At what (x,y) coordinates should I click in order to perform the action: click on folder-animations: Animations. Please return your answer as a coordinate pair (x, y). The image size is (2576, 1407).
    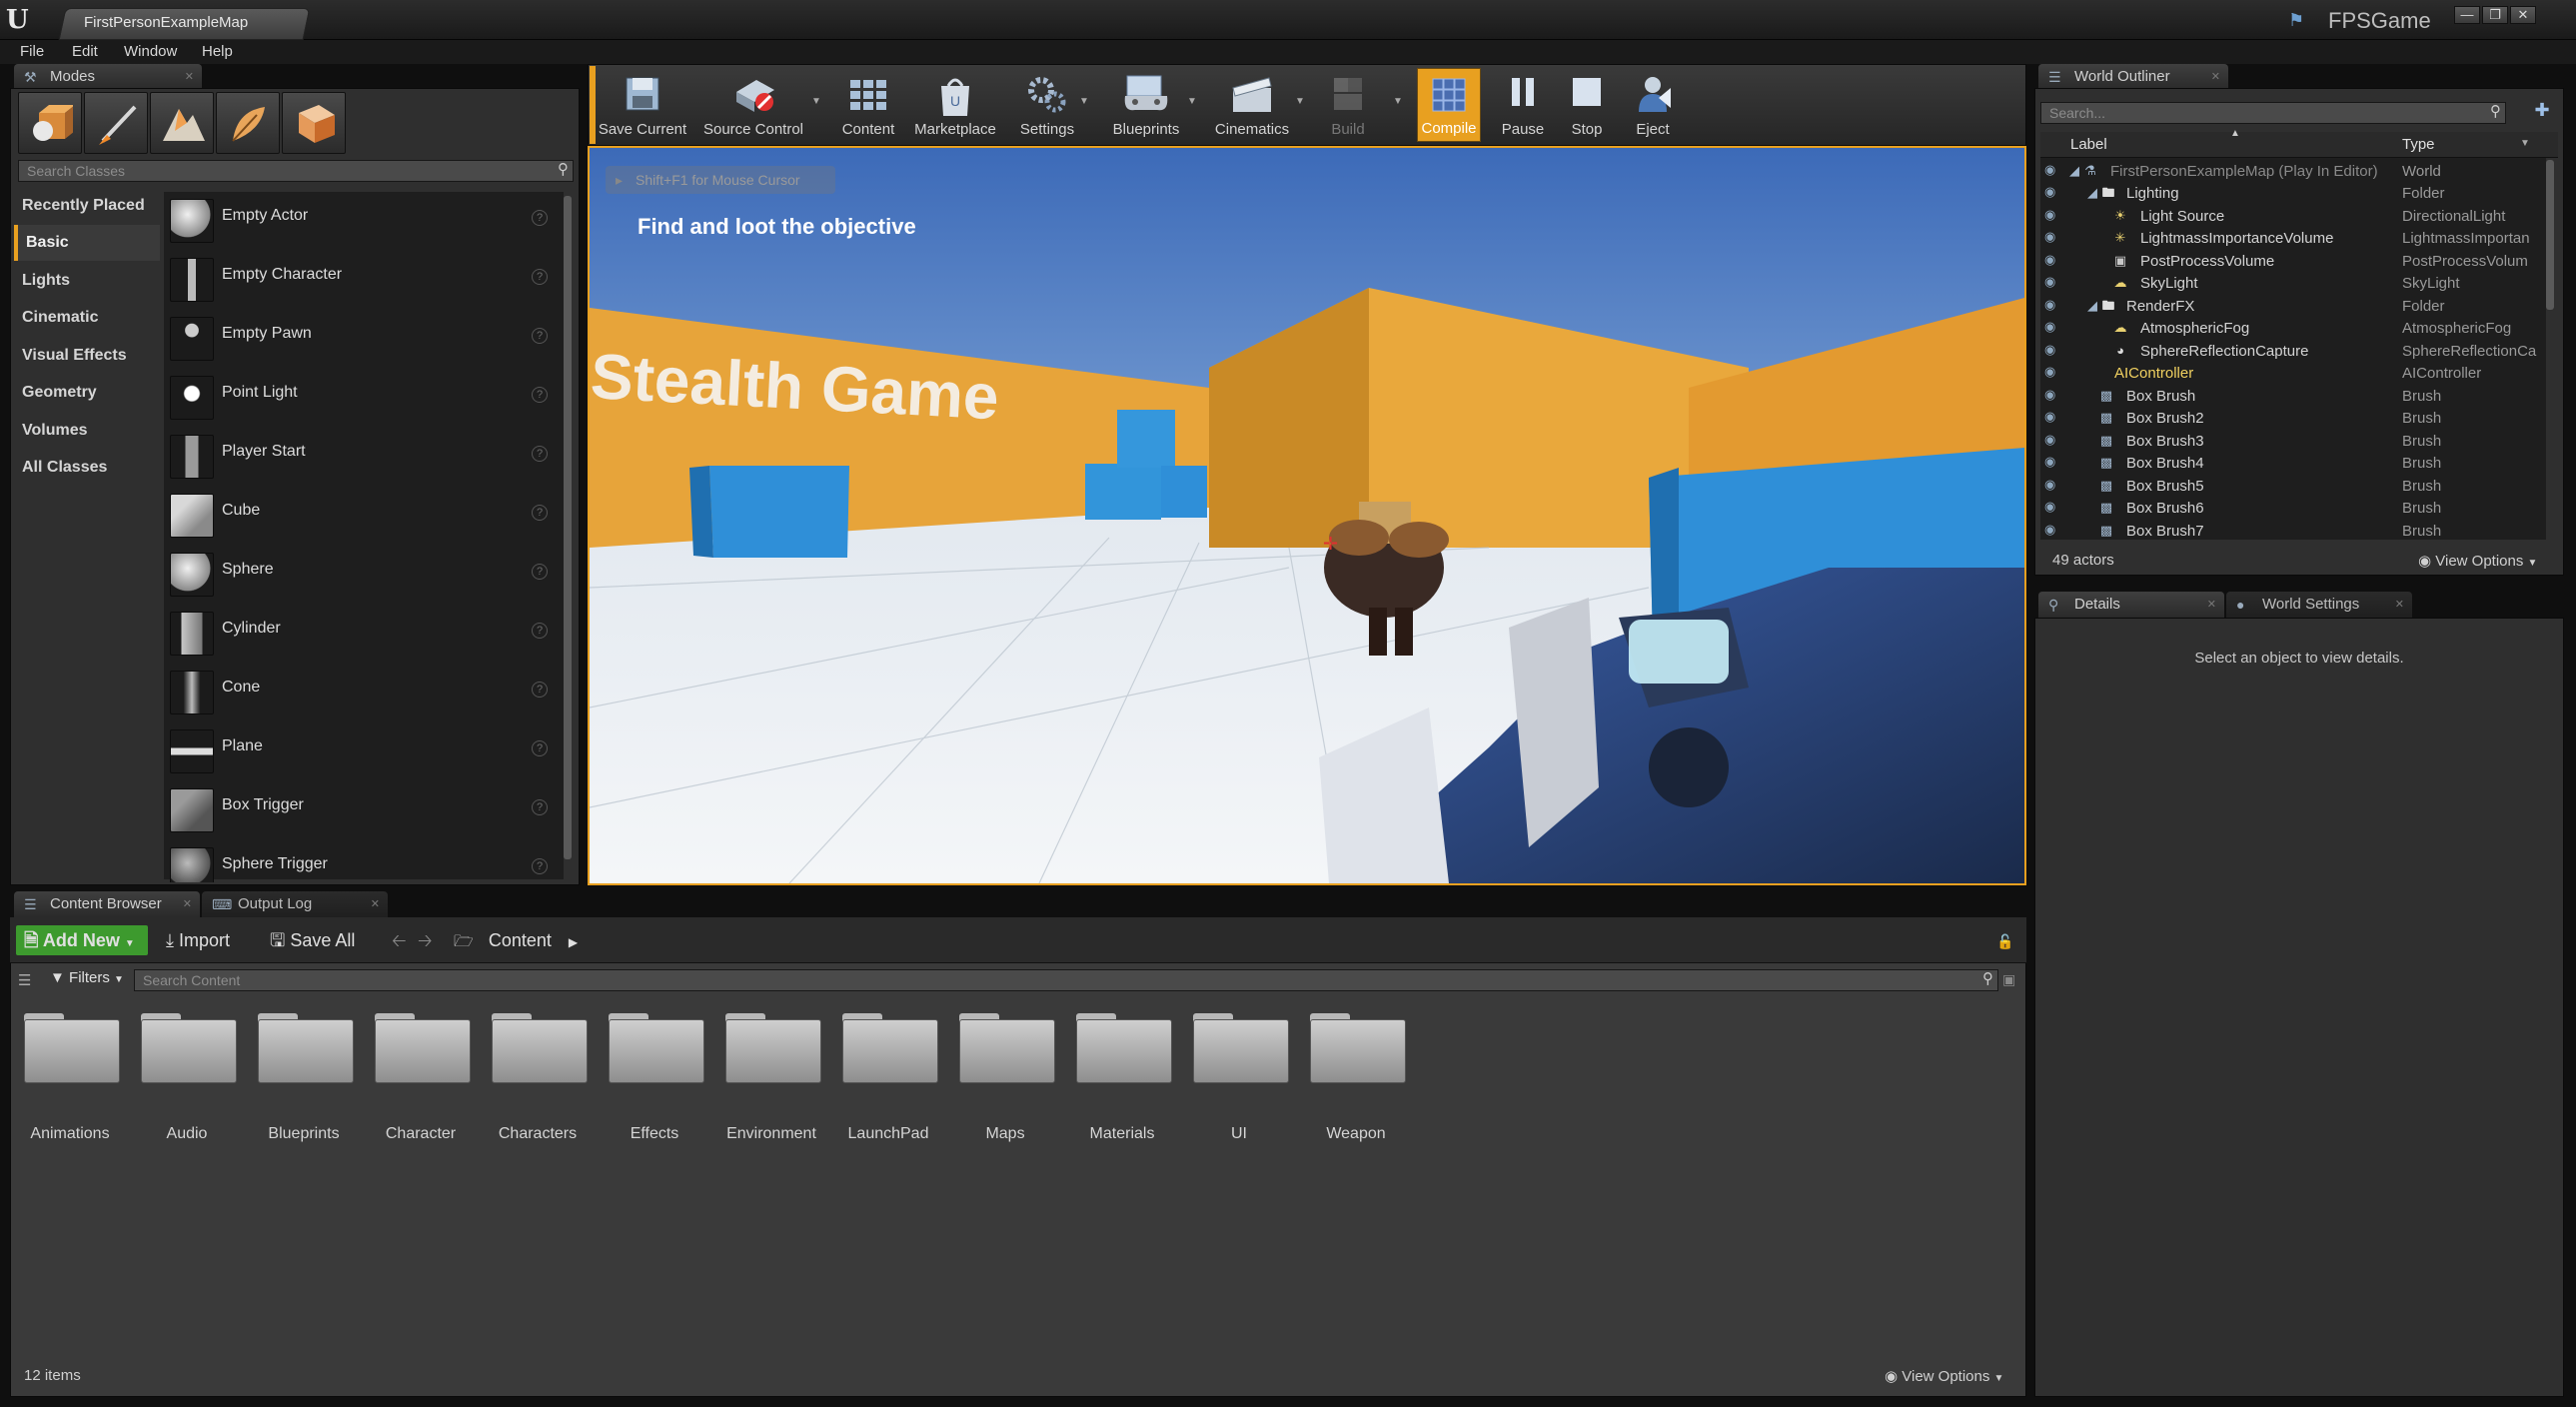
    Looking at the image, I should click on (70, 1086).